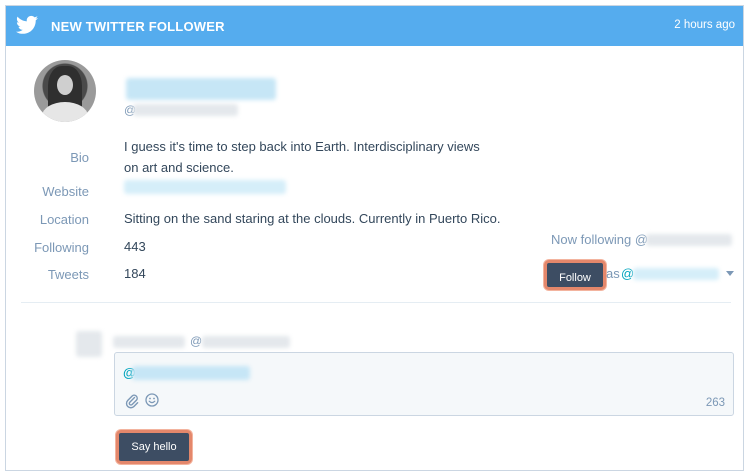 The height and width of the screenshot is (475, 750). Describe the element at coordinates (246, 342) in the screenshot. I see `sender-handle-redacted` at that location.